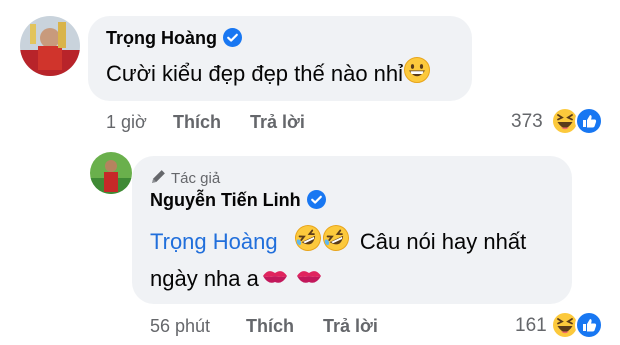  What do you see at coordinates (255, 73) in the screenshot?
I see `comment-text-body: Cười kiểu đẹp đẹp thế nào nhỉ` at bounding box center [255, 73].